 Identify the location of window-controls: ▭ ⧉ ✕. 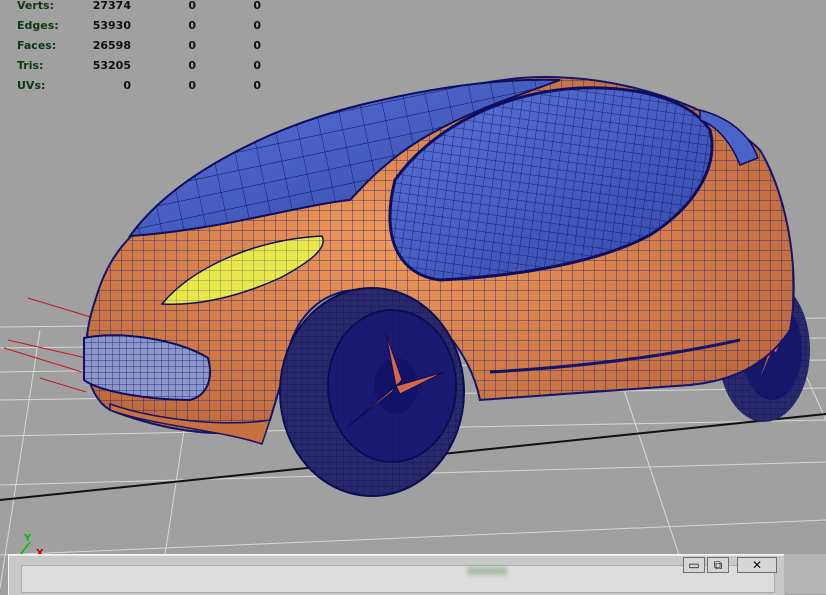
(730, 565).